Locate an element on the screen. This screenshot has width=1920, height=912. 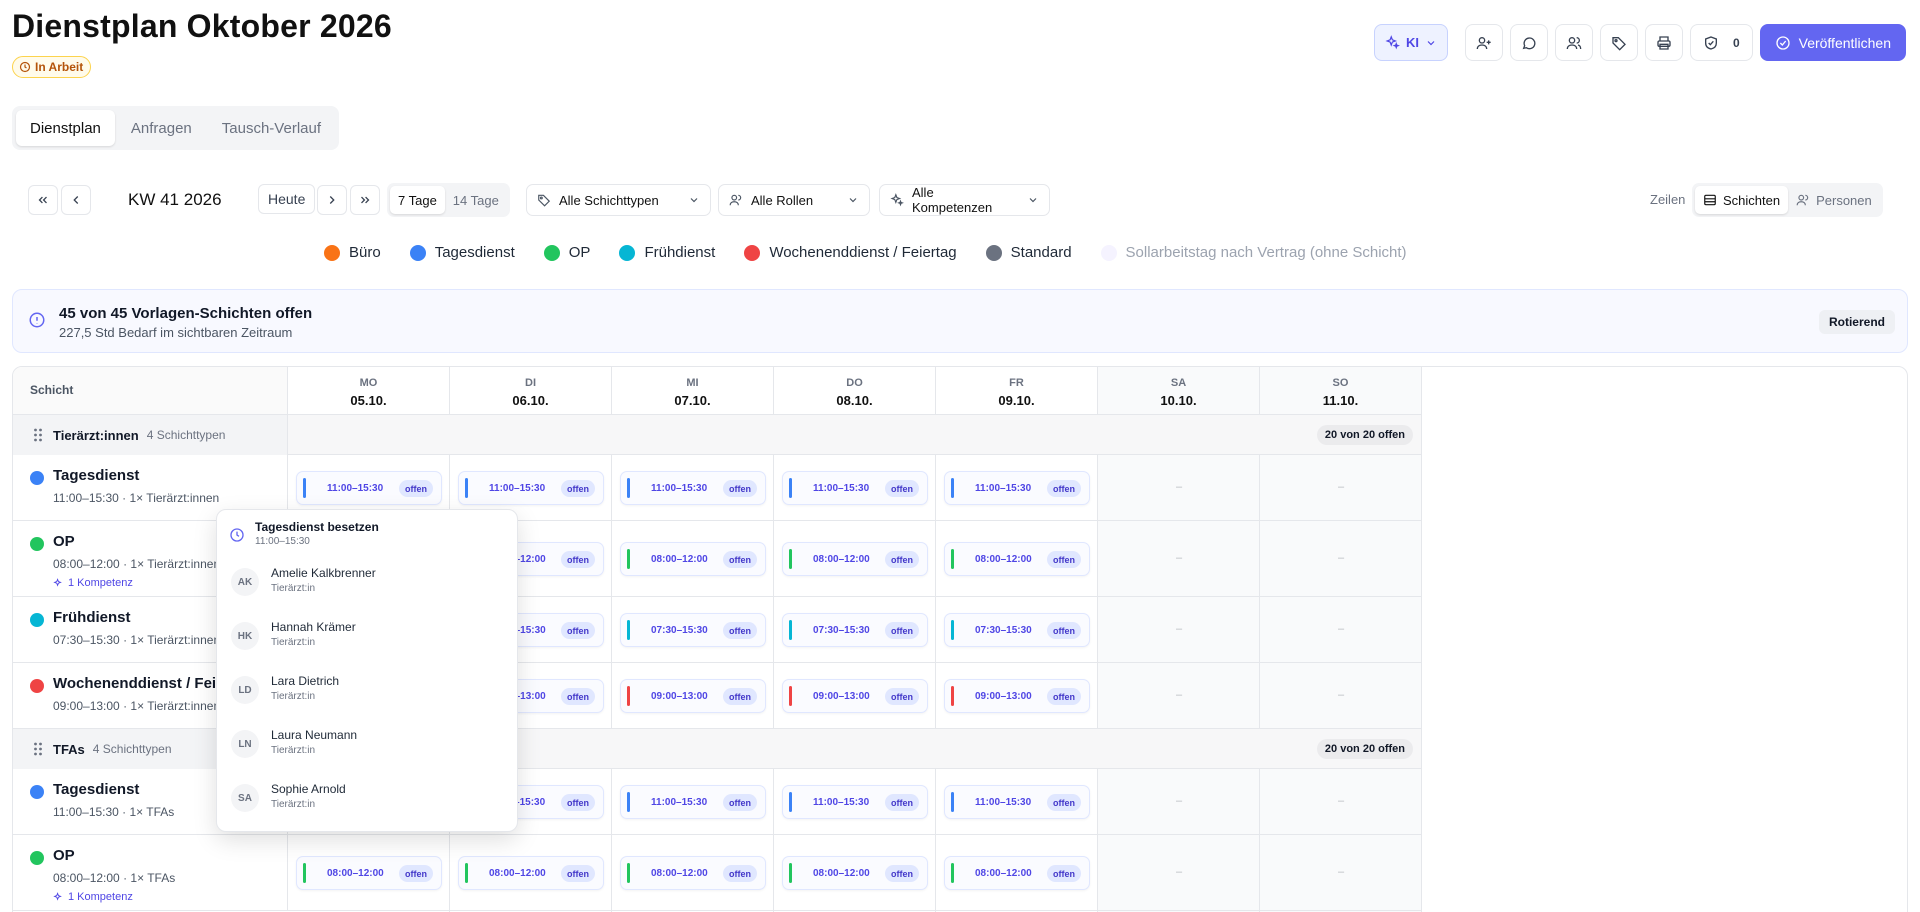
view-persons: Personen is located at coordinates (1834, 200).